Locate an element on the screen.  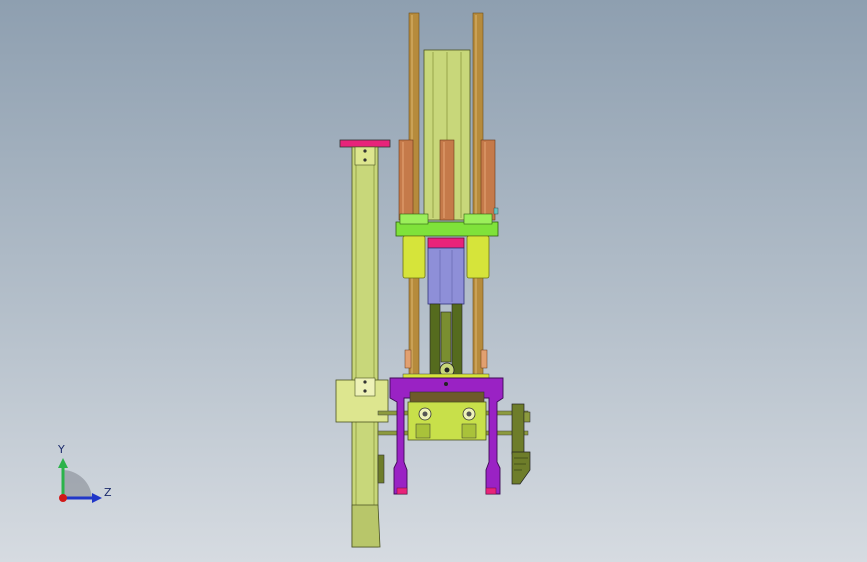
carriage-foot-right is located at coordinates (469, 431).